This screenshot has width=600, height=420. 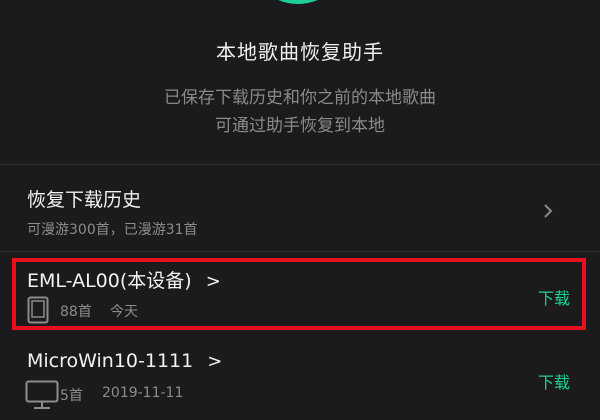 What do you see at coordinates (300, 98) in the screenshot?
I see `description-line-1: 已保存下载历史和你之前的本地歌曲` at bounding box center [300, 98].